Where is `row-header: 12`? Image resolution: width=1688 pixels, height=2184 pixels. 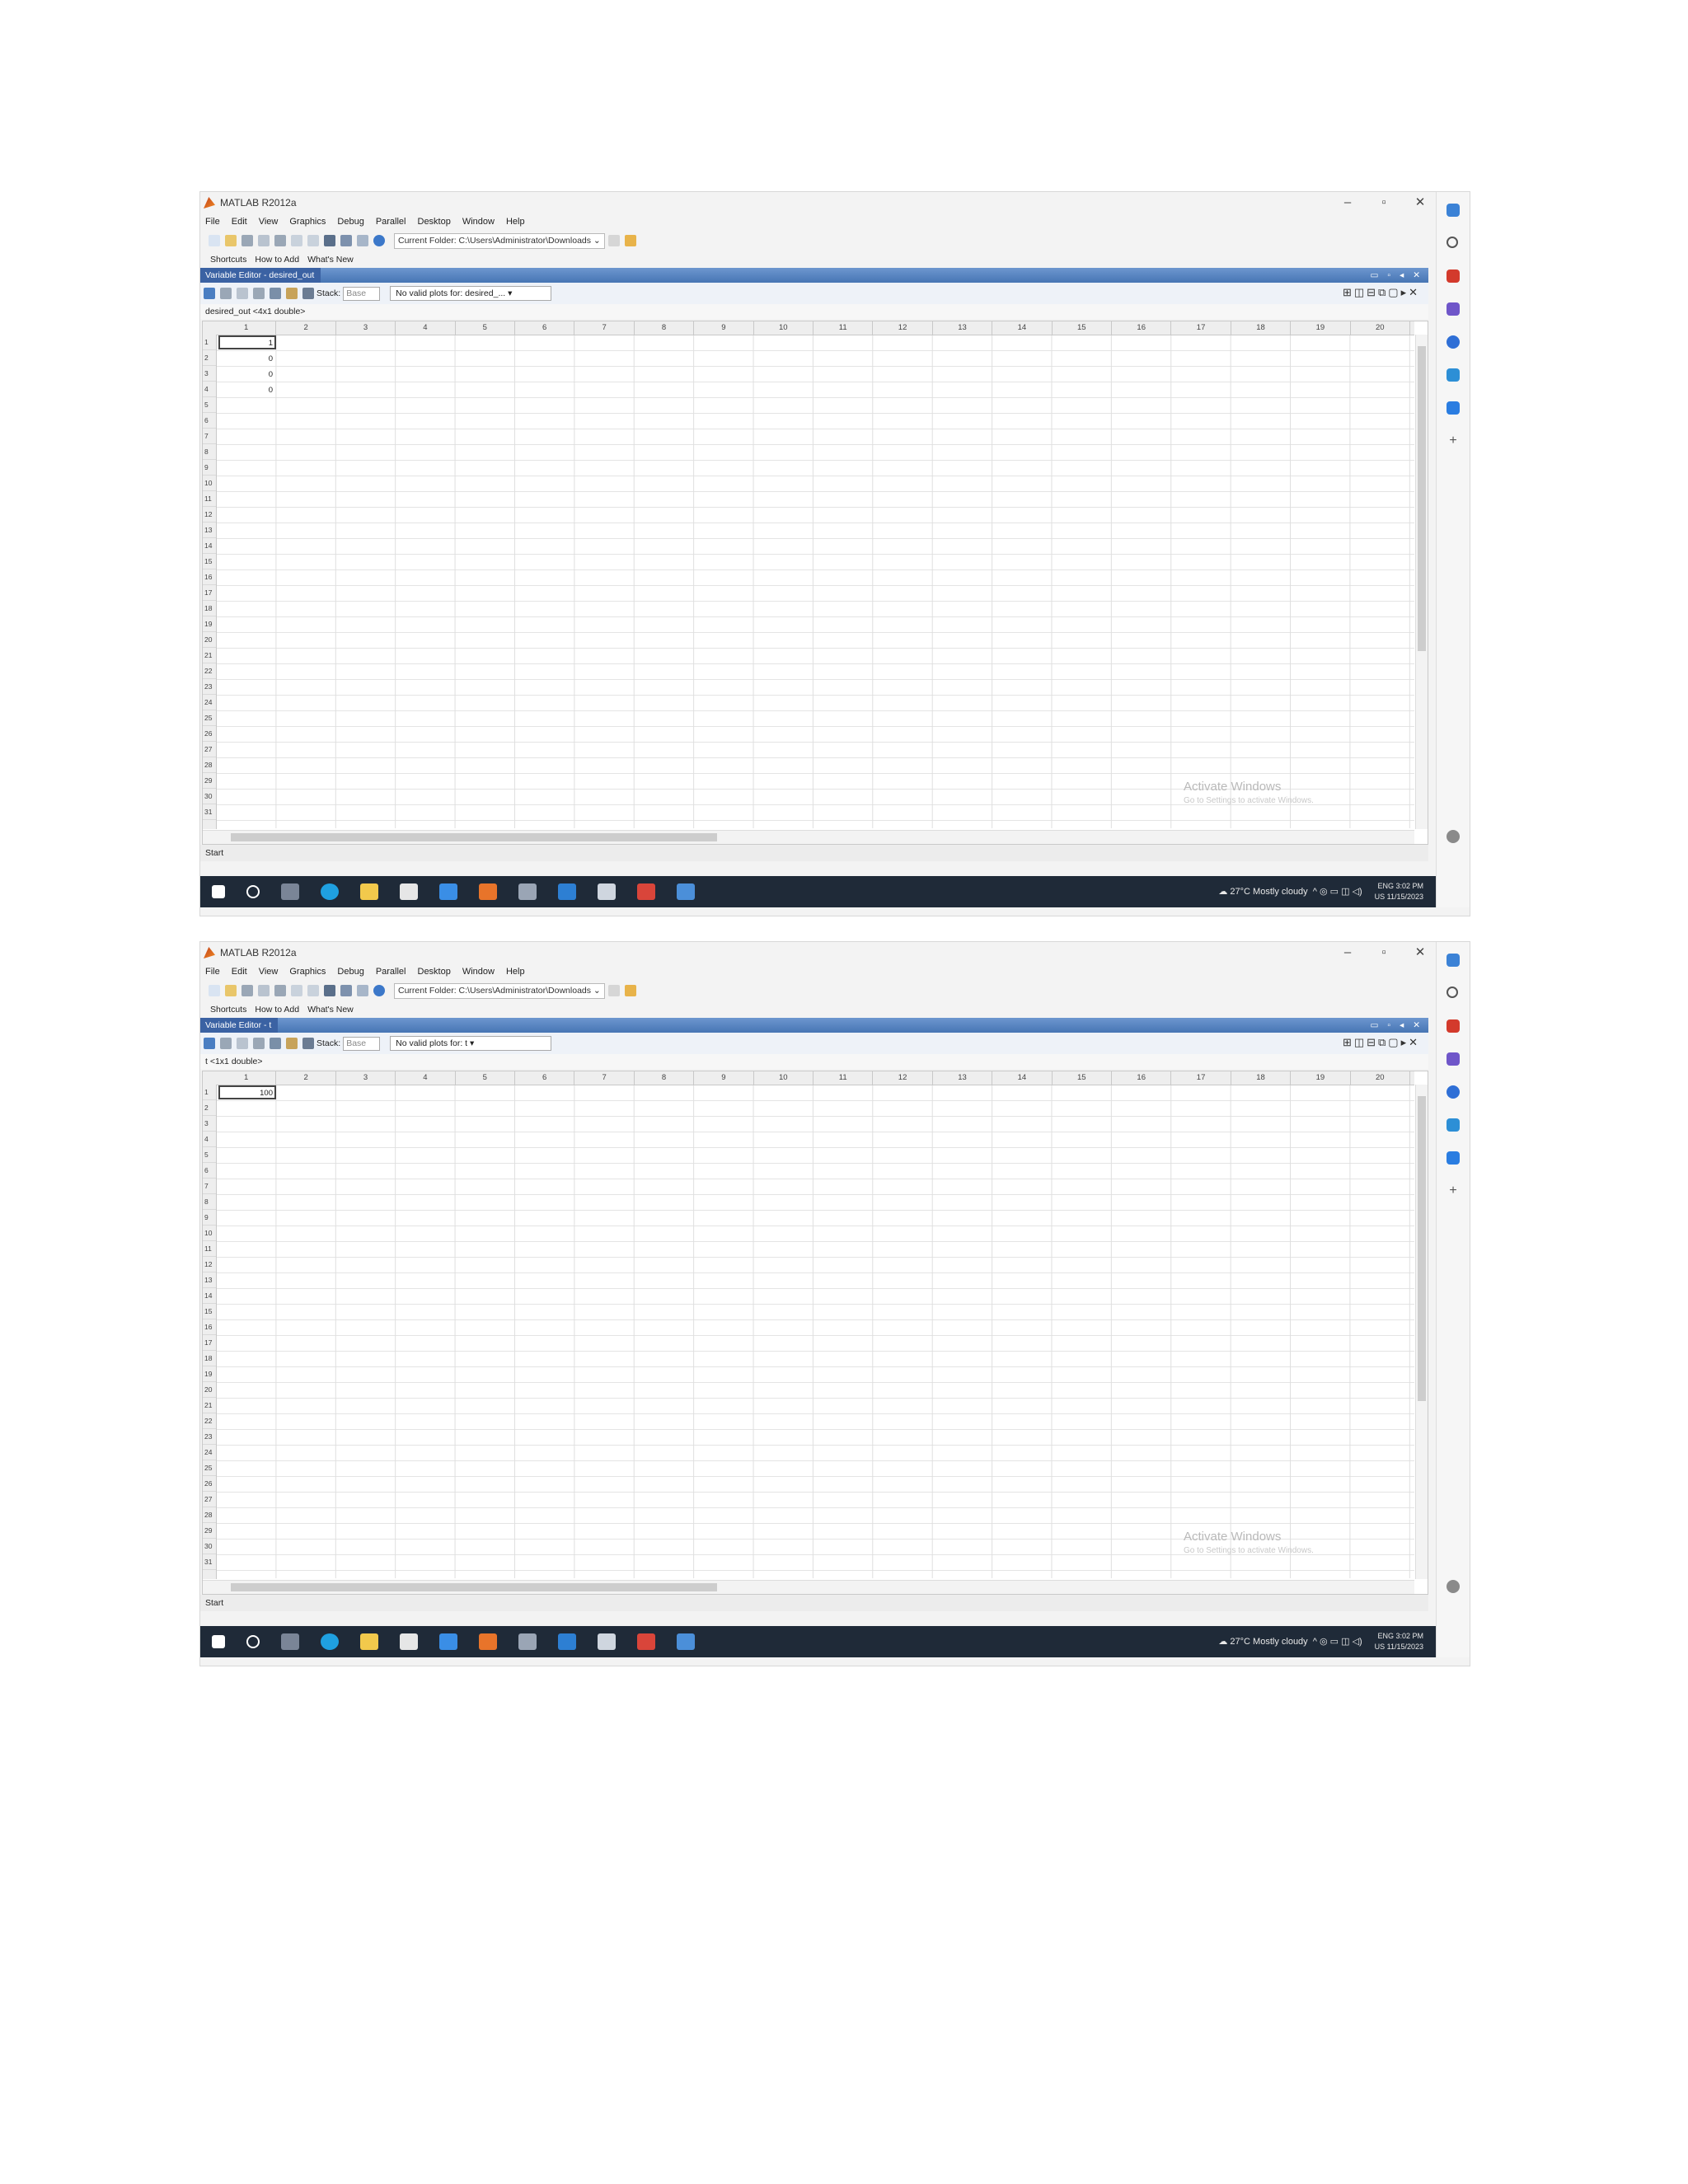 row-header: 12 is located at coordinates (210, 515).